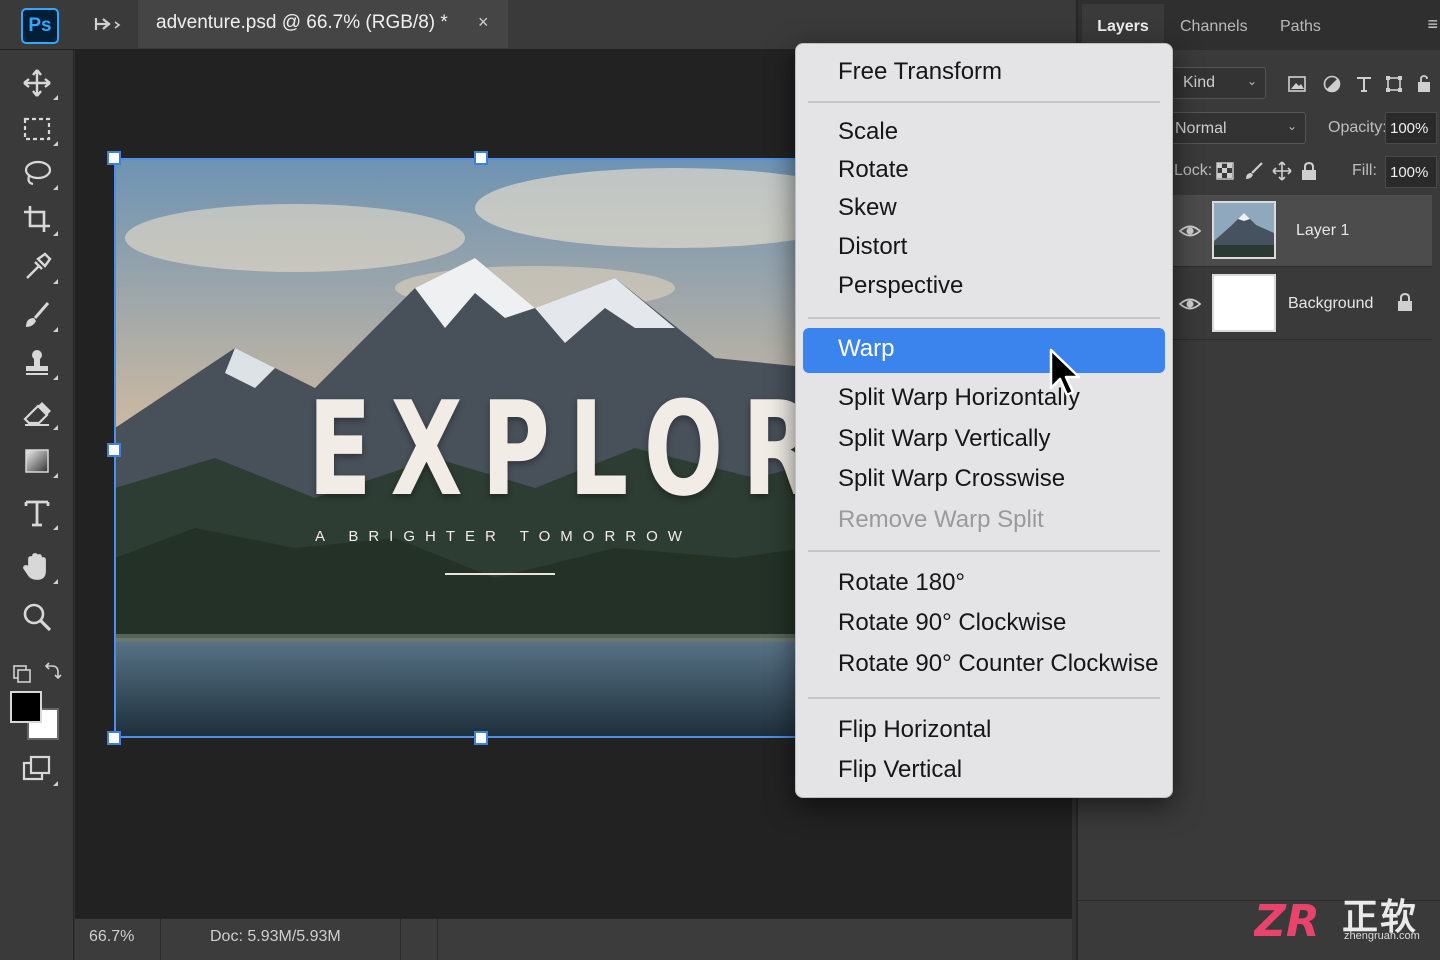 The image size is (1440, 960). I want to click on opacity-field: 100%, so click(1411, 128).